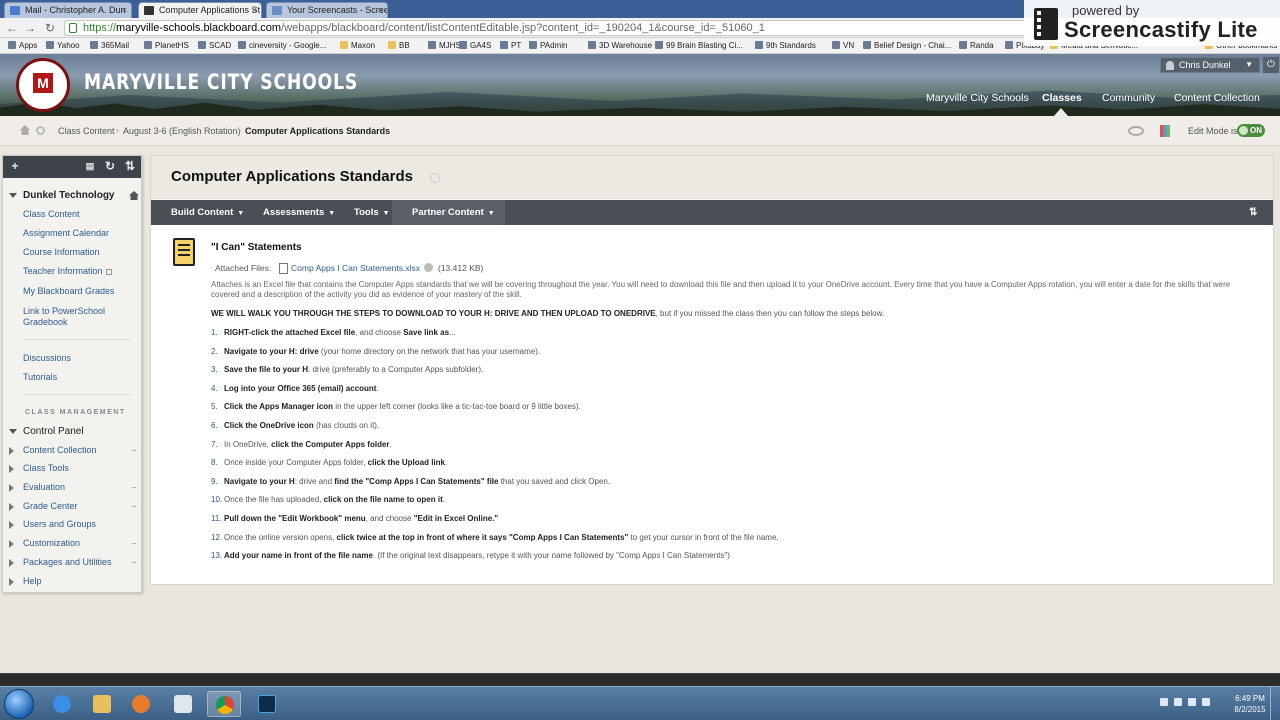  I want to click on control-panel-item: Help, so click(78, 581).